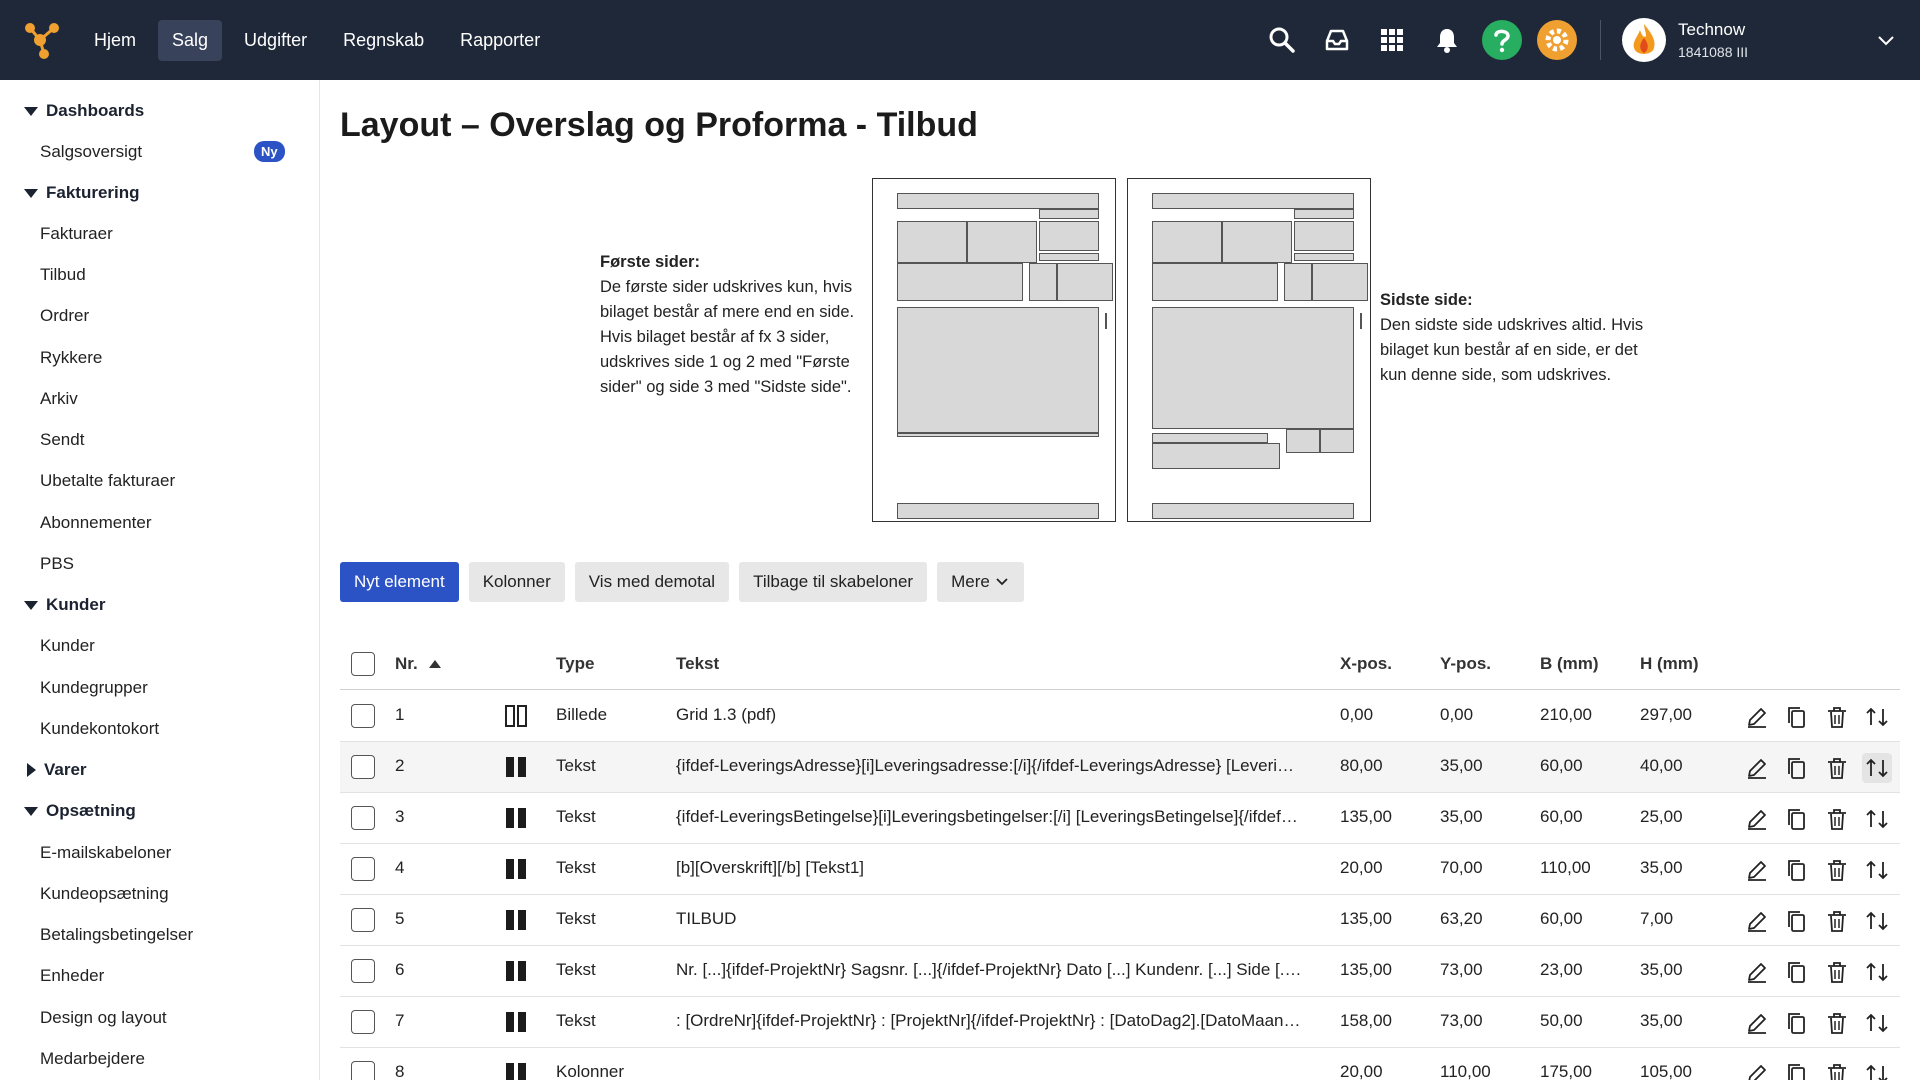 The height and width of the screenshot is (1080, 1920). Describe the element at coordinates (103, 1018) in the screenshot. I see `sidebar-item-design-og-layout: Design og layout` at that location.